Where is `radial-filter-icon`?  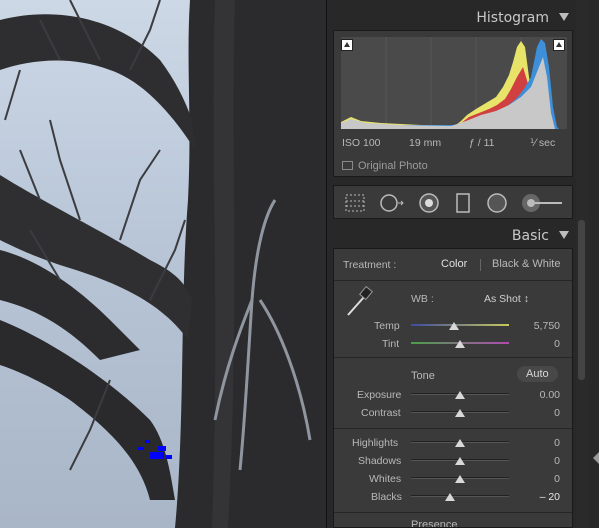 radial-filter-icon is located at coordinates (497, 203).